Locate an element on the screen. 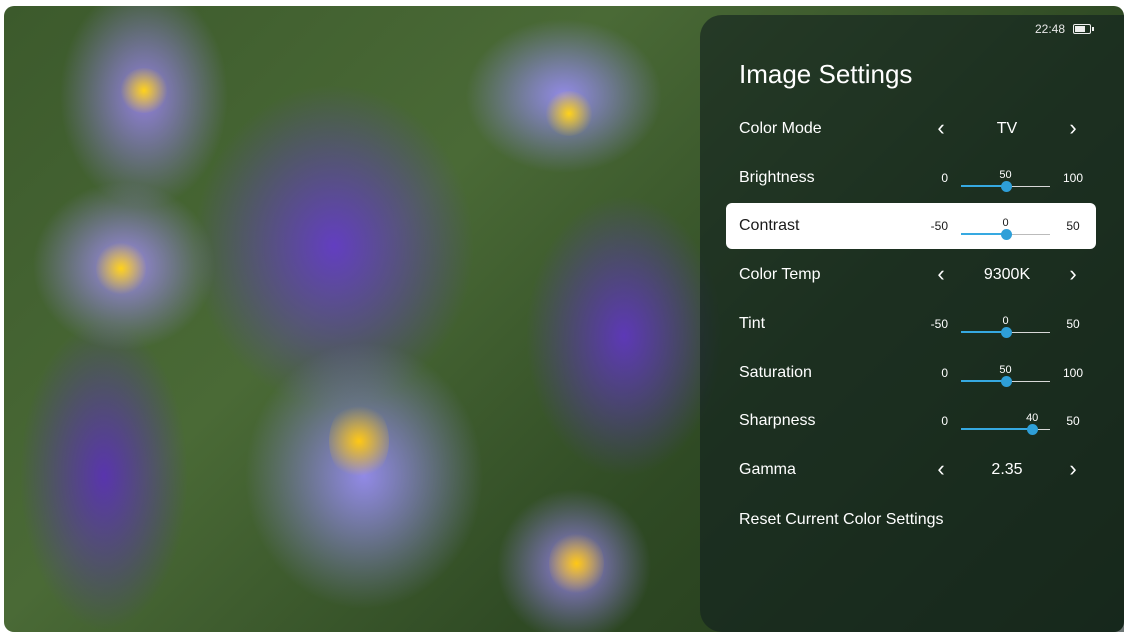 This screenshot has width=1126, height=633. status-bar: 22:48 is located at coordinates (1064, 29).